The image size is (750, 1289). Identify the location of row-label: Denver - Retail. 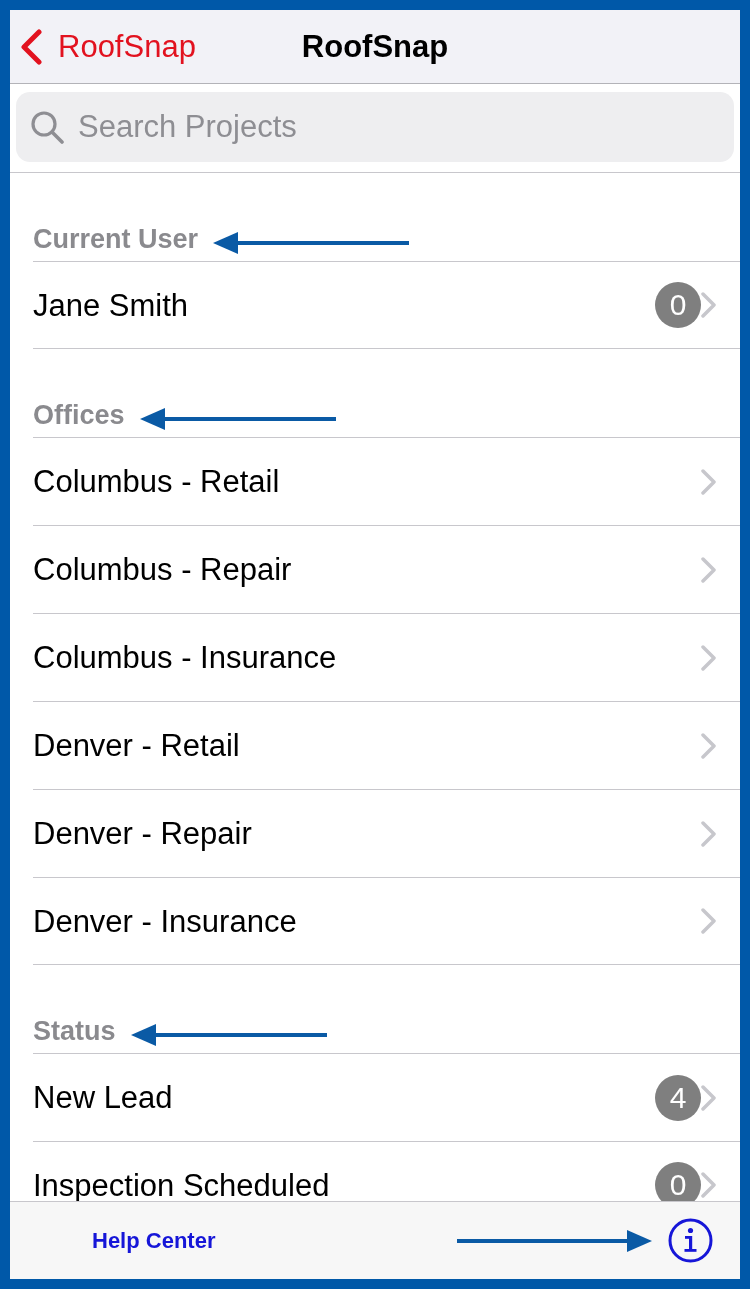
(137, 745).